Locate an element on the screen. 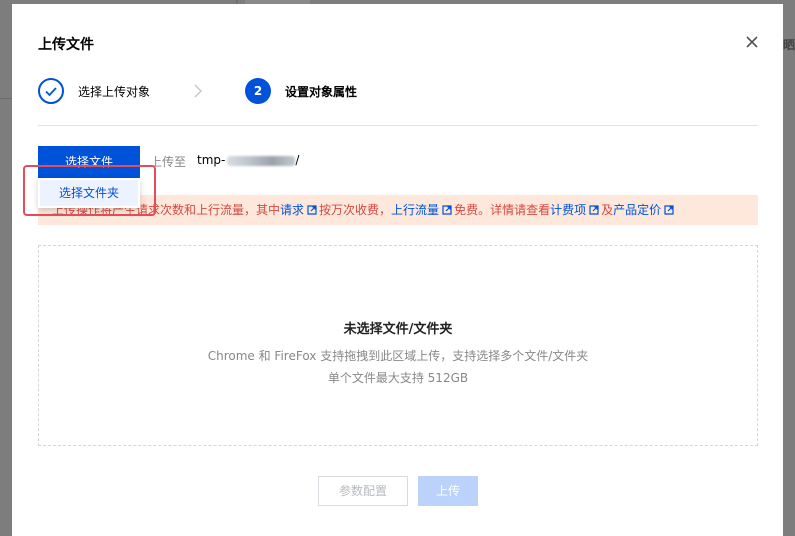 Image resolution: width=795 pixels, height=536 pixels. step-2-label: 设置对象属性 is located at coordinates (321, 92).